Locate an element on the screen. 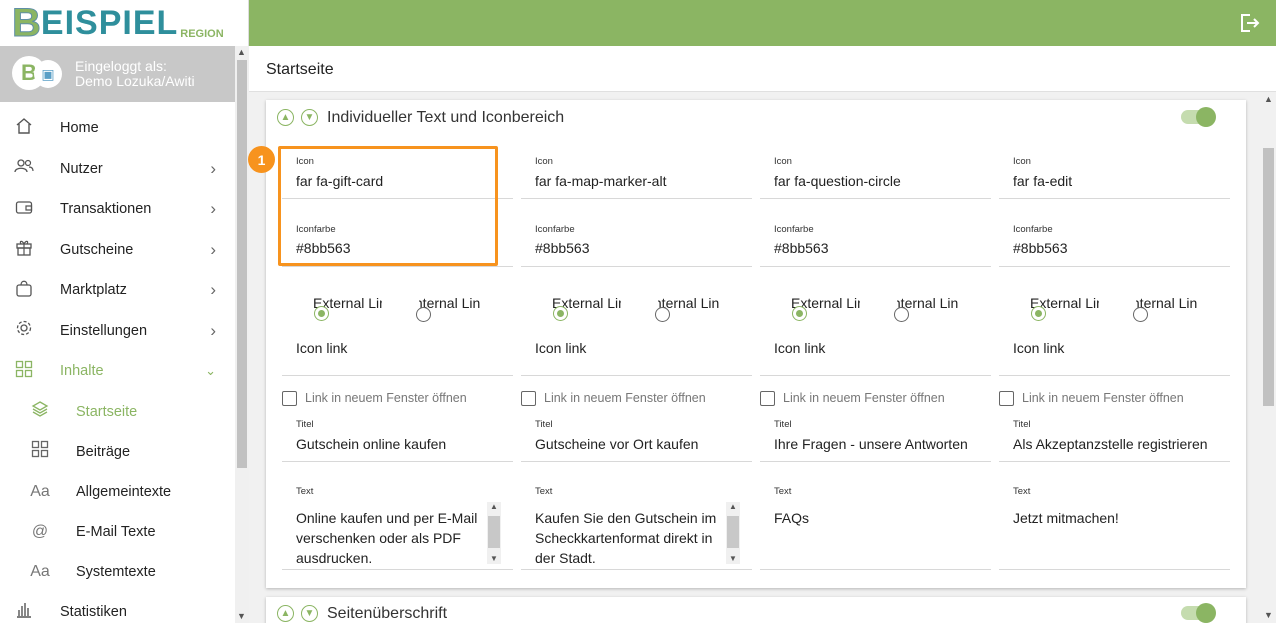 The width and height of the screenshot is (1276, 623). sidebar-item-allgemeintexte: Aa Allgemeintexte is located at coordinates (117, 492).